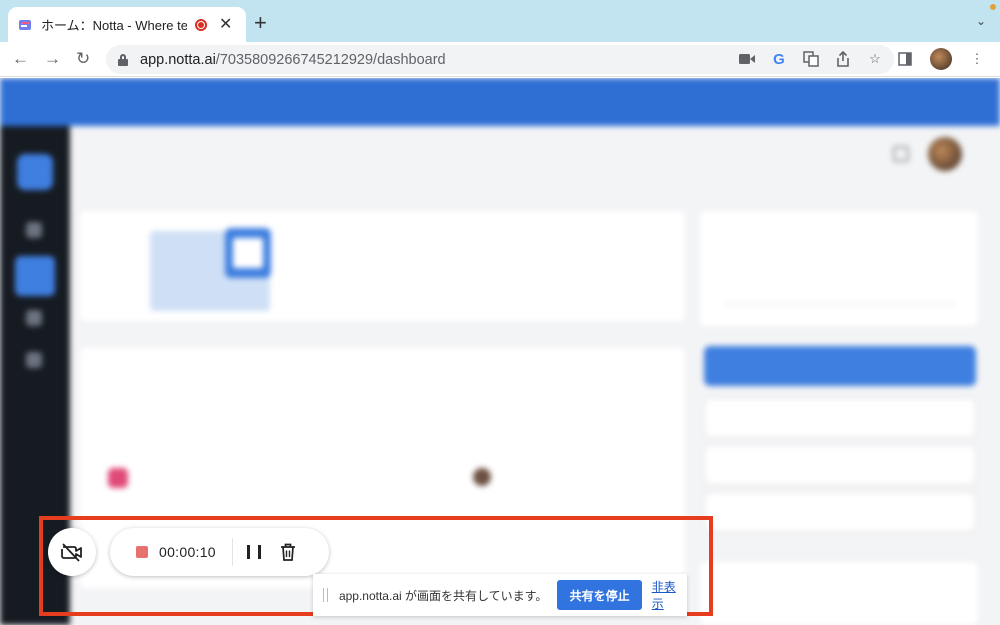 The height and width of the screenshot is (625, 1000). What do you see at coordinates (83, 59) in the screenshot?
I see `reload-icon: ↻` at bounding box center [83, 59].